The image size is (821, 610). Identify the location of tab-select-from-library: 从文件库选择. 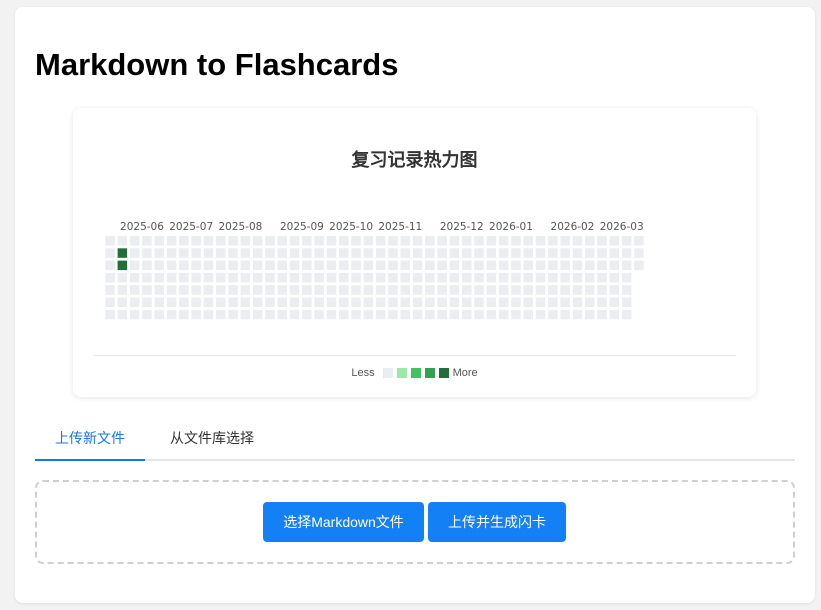
(212, 441).